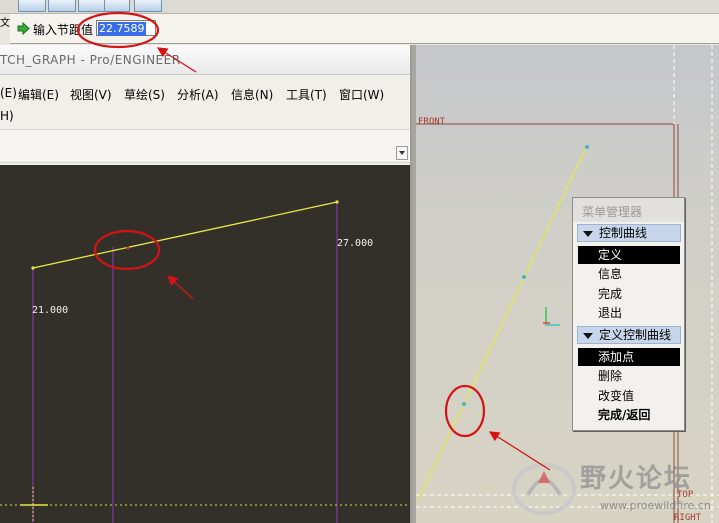  What do you see at coordinates (355, 243) in the screenshot?
I see `graph-end-value: 27.000` at bounding box center [355, 243].